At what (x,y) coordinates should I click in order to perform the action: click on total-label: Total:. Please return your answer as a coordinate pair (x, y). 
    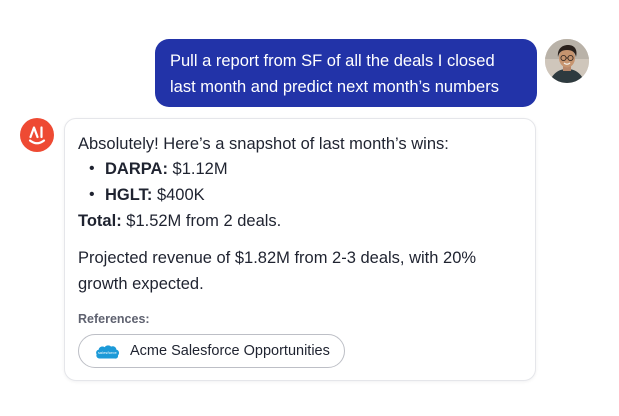
    Looking at the image, I should click on (100, 221).